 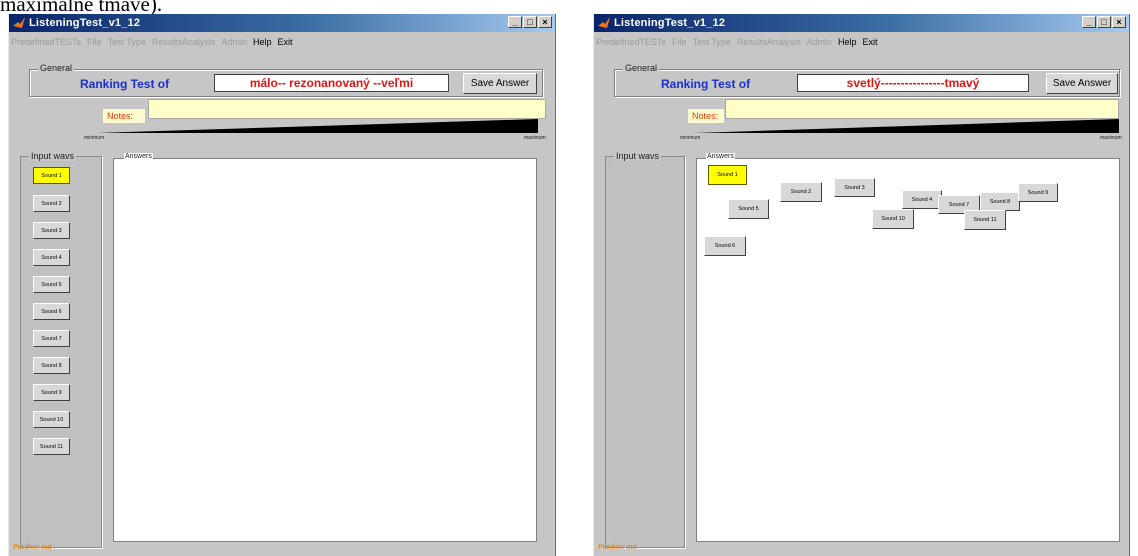 I want to click on ranking-field: svetlý----------------tmavý, so click(x=913, y=83).